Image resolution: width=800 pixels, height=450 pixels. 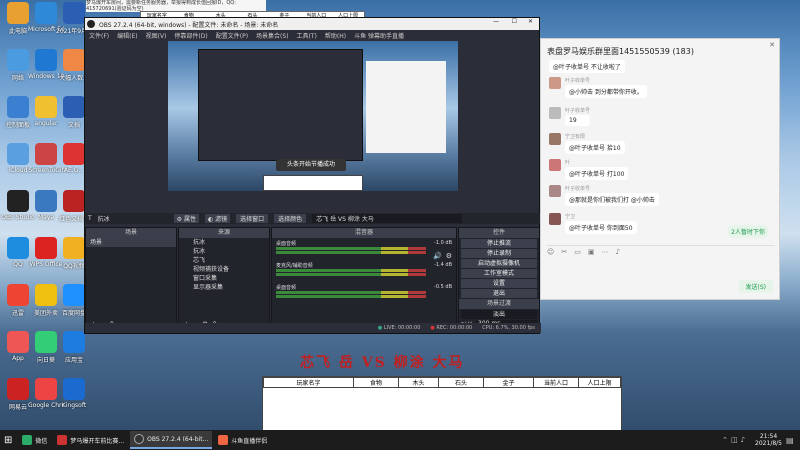 I want to click on source-item: 窗口采集, so click(x=224, y=278).